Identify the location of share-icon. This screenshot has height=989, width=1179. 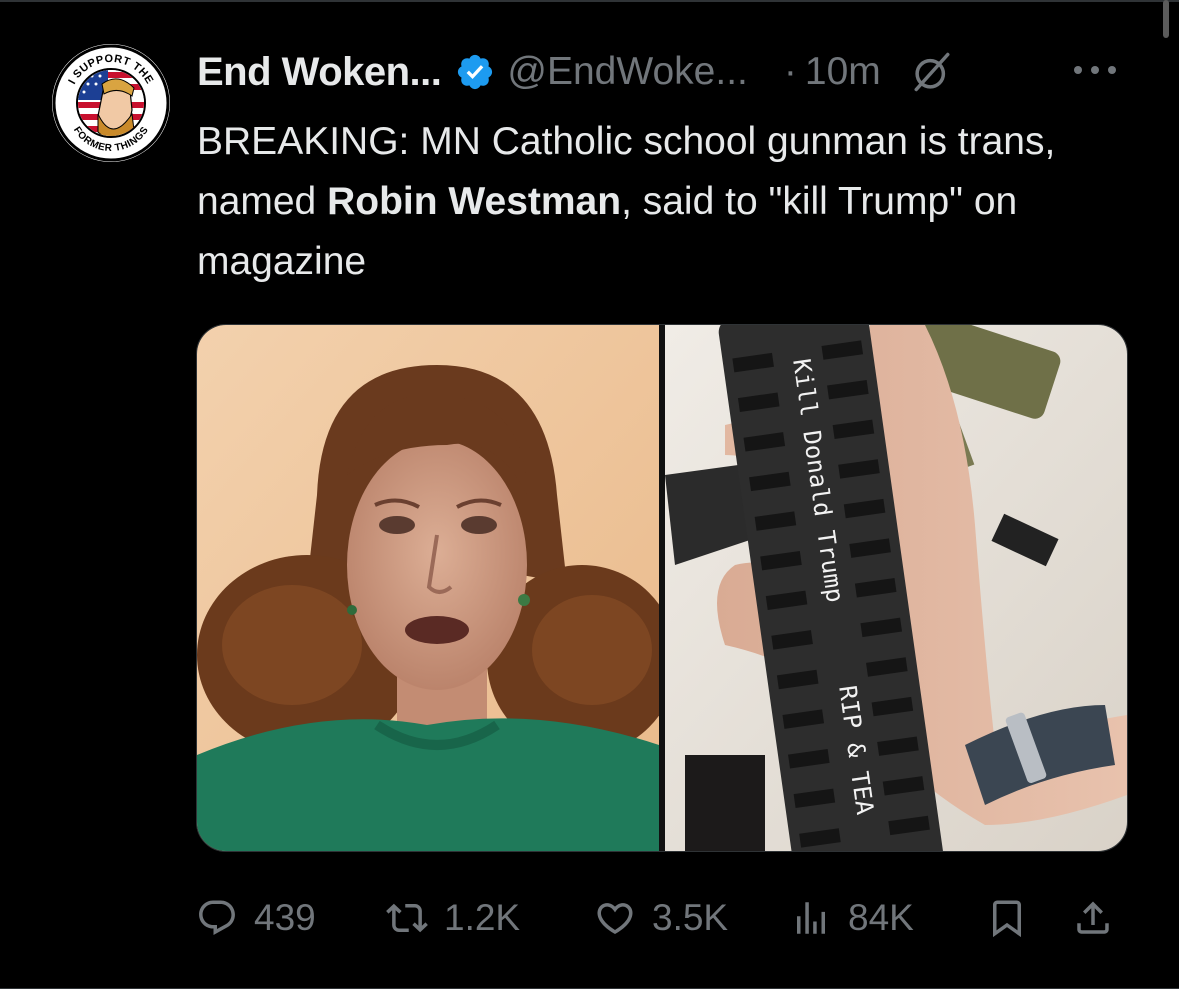
(1093, 917).